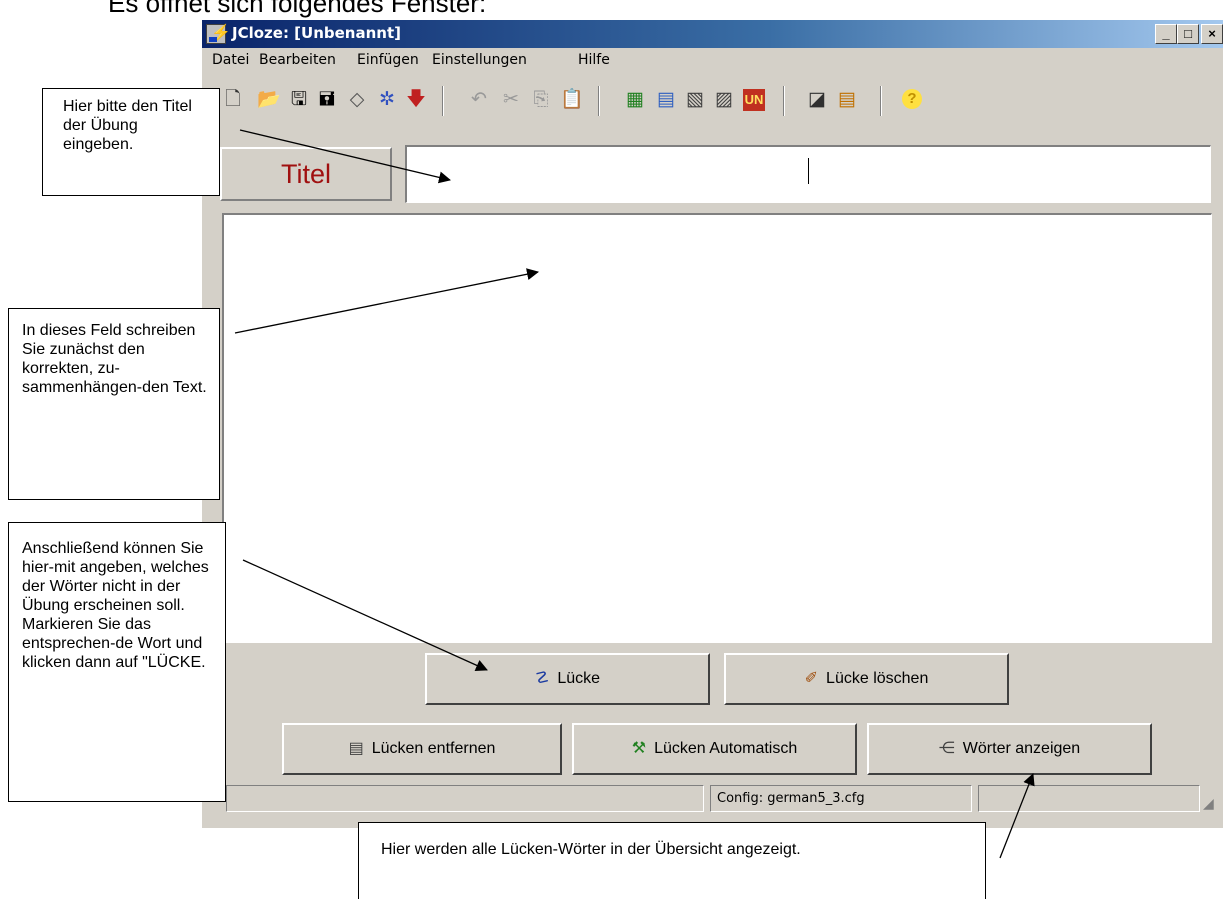 This screenshot has height=899, width=1223. What do you see at coordinates (386, 301) in the screenshot?
I see `arrow-text` at bounding box center [386, 301].